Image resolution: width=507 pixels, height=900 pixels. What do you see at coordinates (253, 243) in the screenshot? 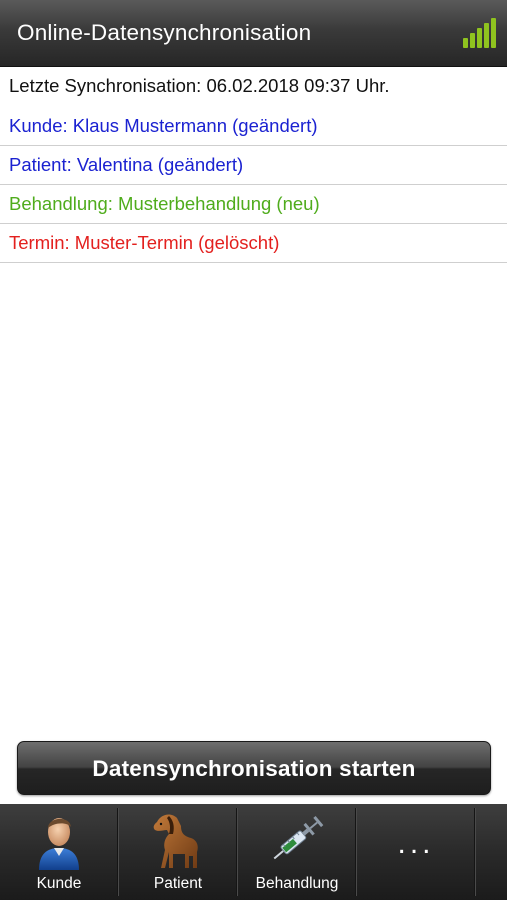
I see `sync-item-termin: Termin: Muster-Termin (gelöscht)` at bounding box center [253, 243].